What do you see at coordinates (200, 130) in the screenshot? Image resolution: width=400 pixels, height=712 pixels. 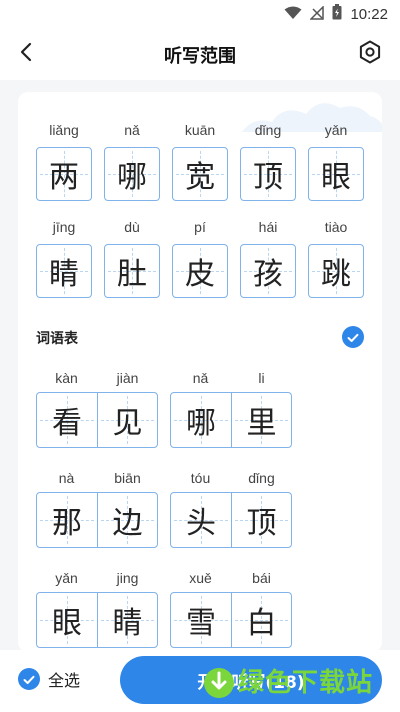 I see `pinyin-label: kuān` at bounding box center [200, 130].